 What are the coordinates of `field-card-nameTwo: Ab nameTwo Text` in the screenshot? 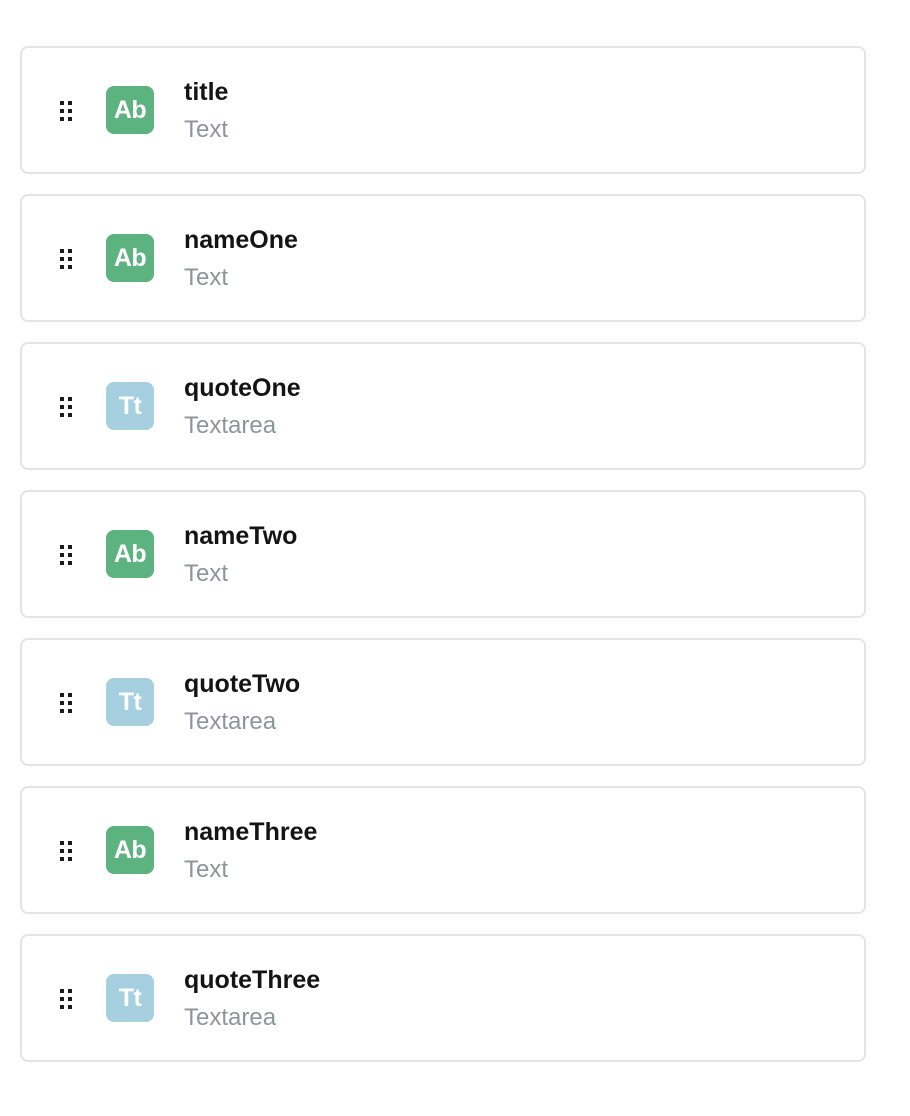 It's located at (443, 554).